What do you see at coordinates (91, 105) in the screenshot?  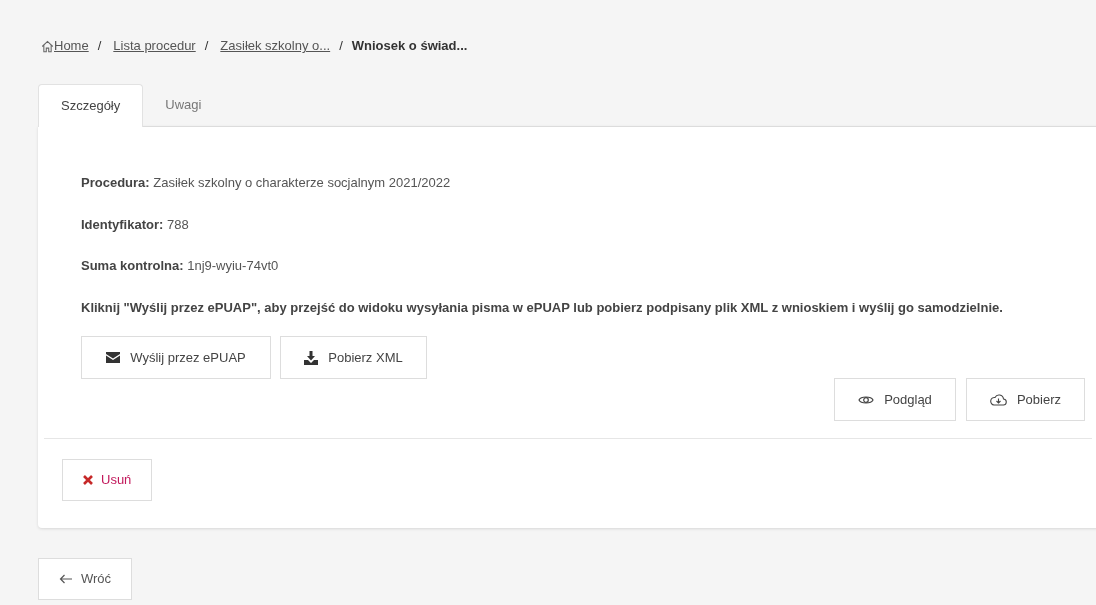 I see `tab: Szczegóły` at bounding box center [91, 105].